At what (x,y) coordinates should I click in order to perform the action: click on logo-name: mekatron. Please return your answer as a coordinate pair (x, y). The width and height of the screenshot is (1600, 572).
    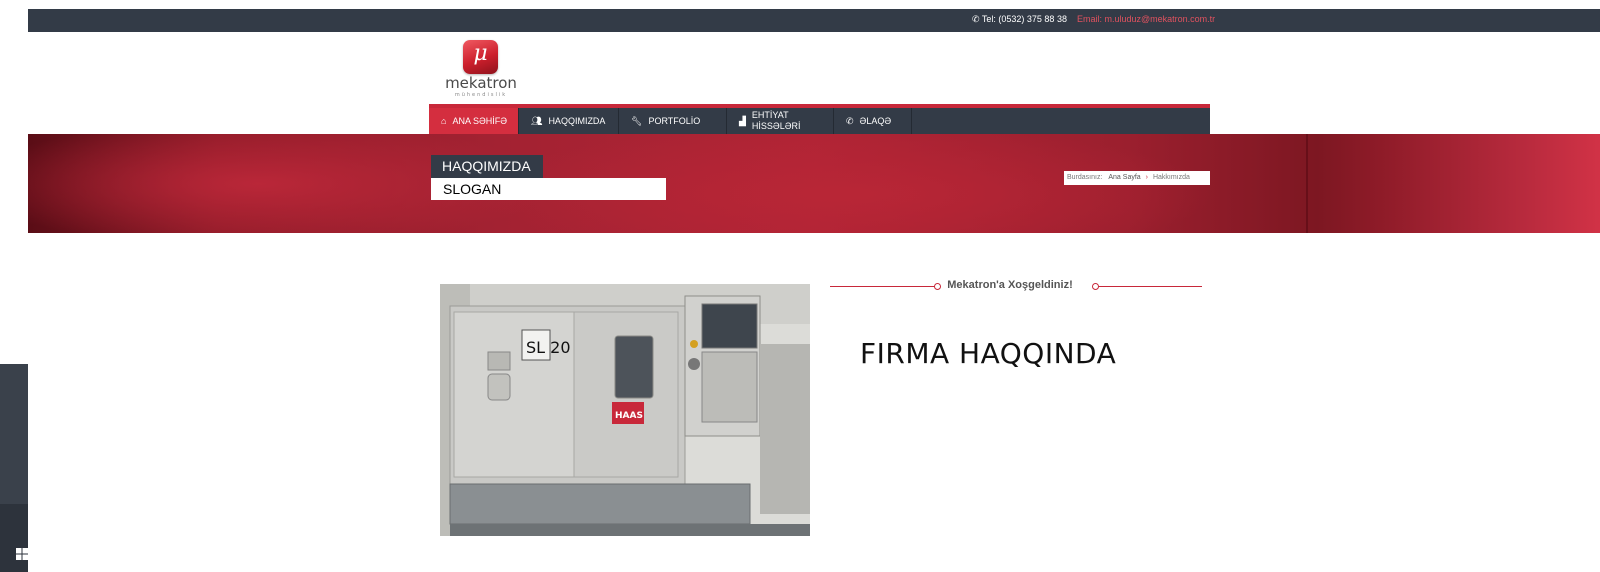
    Looking at the image, I should click on (481, 83).